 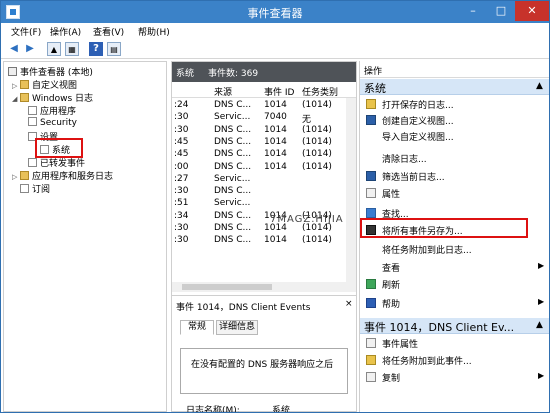 I want to click on action-properties: 属性, so click(x=454, y=194).